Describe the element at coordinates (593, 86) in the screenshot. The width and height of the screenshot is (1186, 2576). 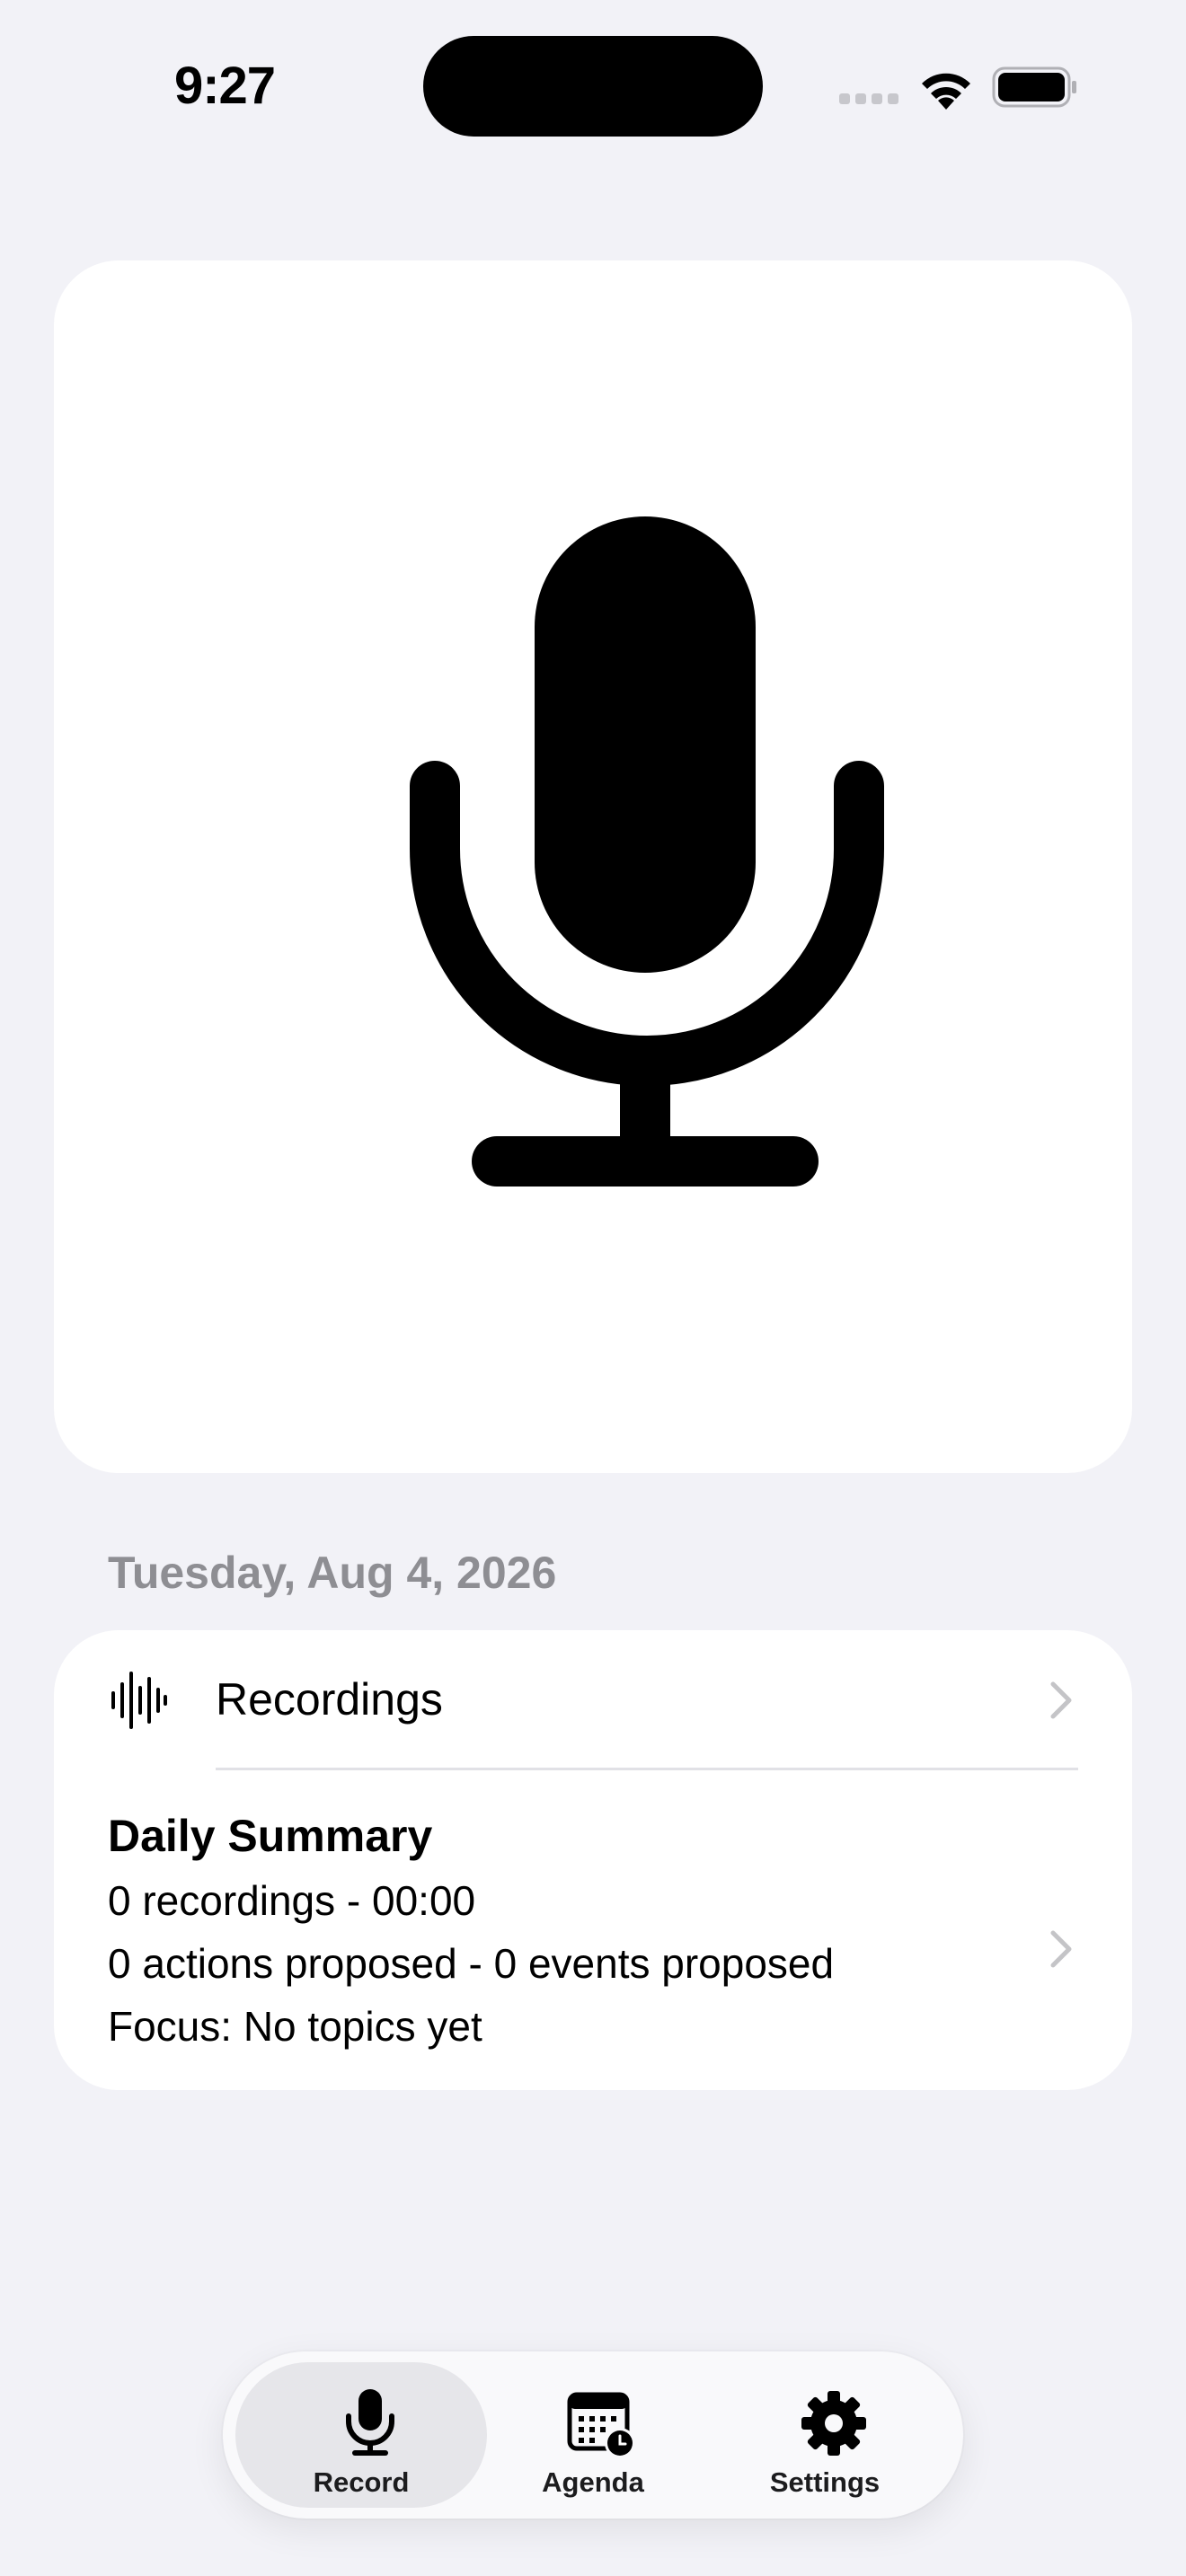
I see `dynamic-island` at that location.